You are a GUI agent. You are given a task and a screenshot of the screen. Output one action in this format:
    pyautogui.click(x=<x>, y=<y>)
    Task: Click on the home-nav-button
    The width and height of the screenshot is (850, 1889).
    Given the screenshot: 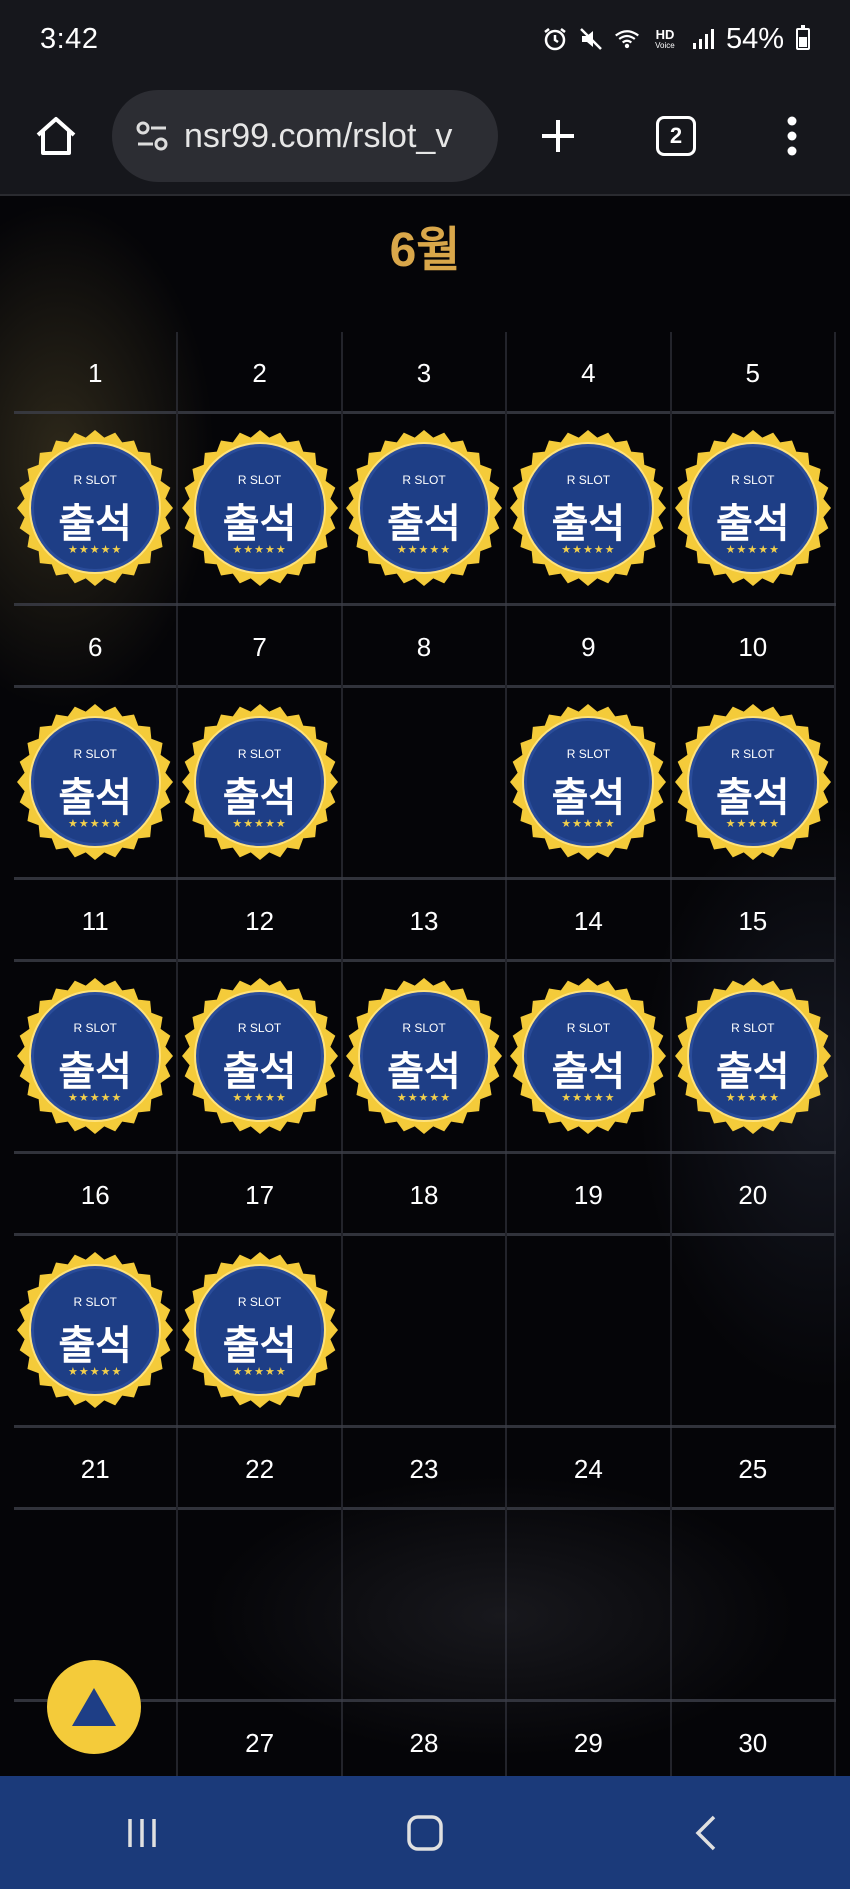 What is the action you would take?
    pyautogui.click(x=425, y=1833)
    